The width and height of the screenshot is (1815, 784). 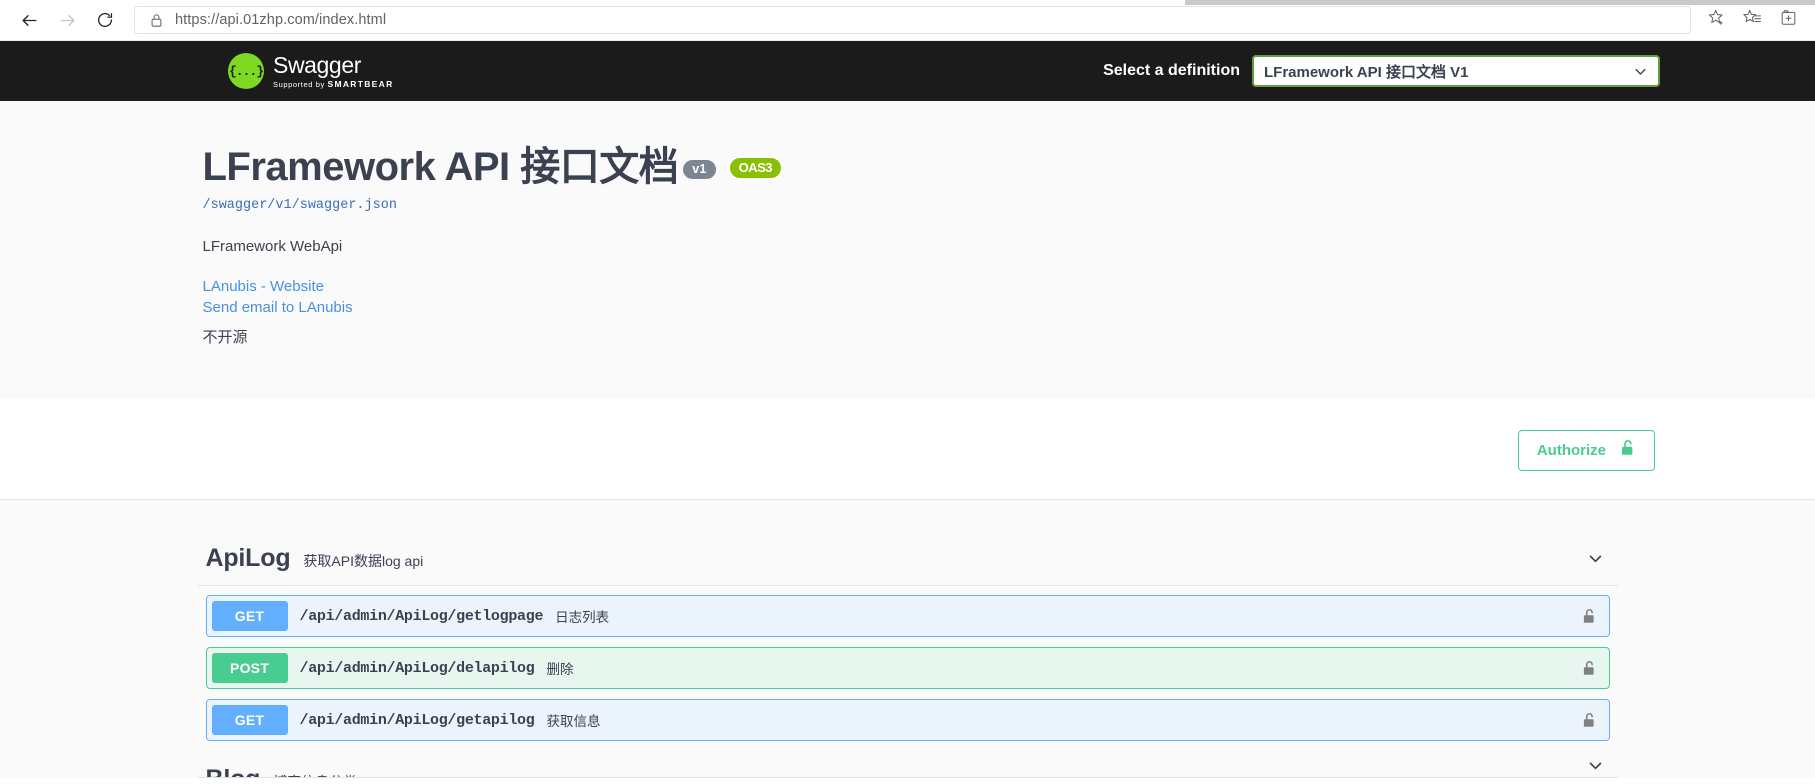 I want to click on address-bar: https://api.01zhp.com/index.html, so click(x=912, y=20).